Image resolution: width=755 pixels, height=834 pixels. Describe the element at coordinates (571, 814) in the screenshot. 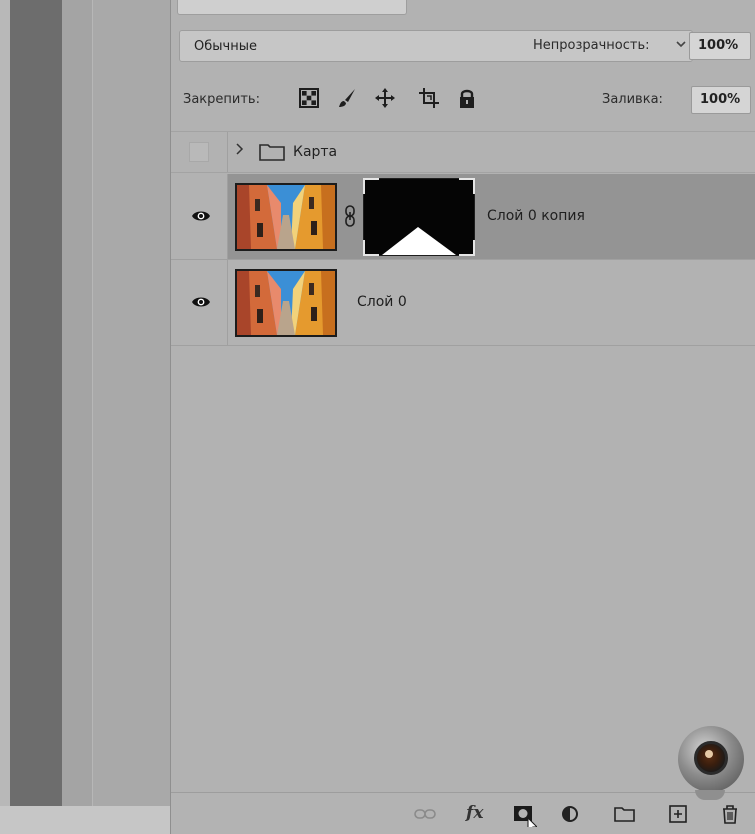

I see `adjustment-layer-icon` at that location.